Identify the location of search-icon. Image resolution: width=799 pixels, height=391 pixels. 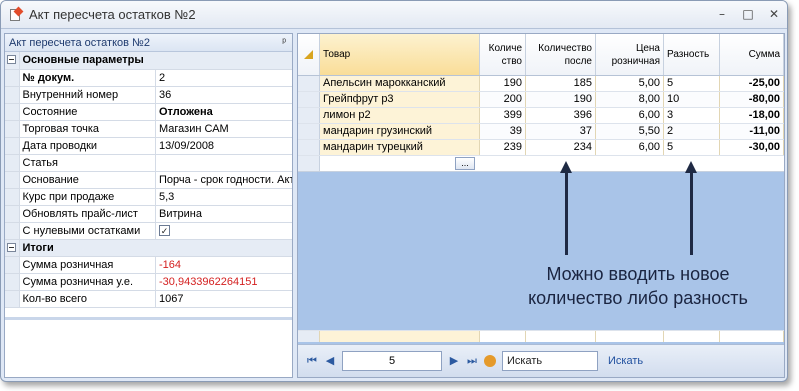
(490, 361).